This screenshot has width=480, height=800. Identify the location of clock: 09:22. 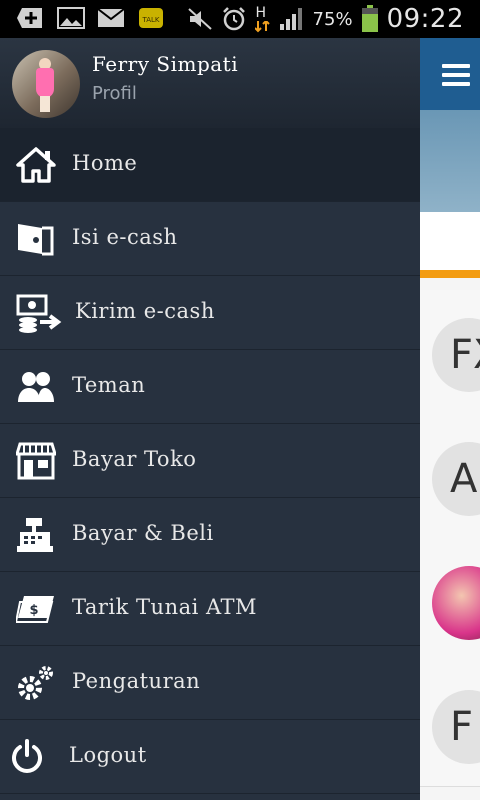
(425, 19).